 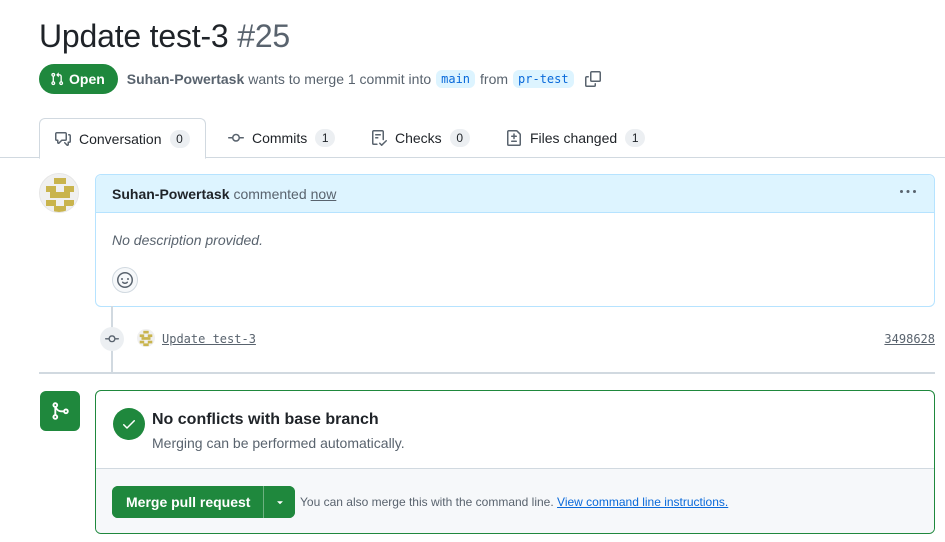 I want to click on state-label: Open, so click(x=87, y=79).